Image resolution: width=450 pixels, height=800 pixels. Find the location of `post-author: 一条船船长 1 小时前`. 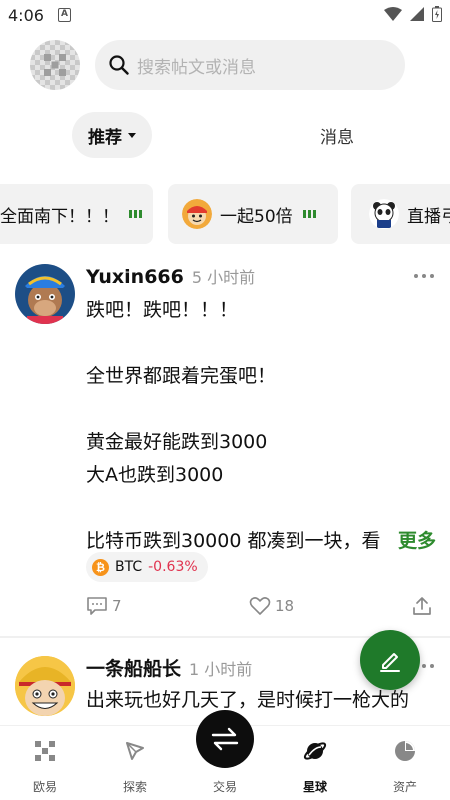

post-author: 一条船船长 1 小时前 is located at coordinates (169, 667).